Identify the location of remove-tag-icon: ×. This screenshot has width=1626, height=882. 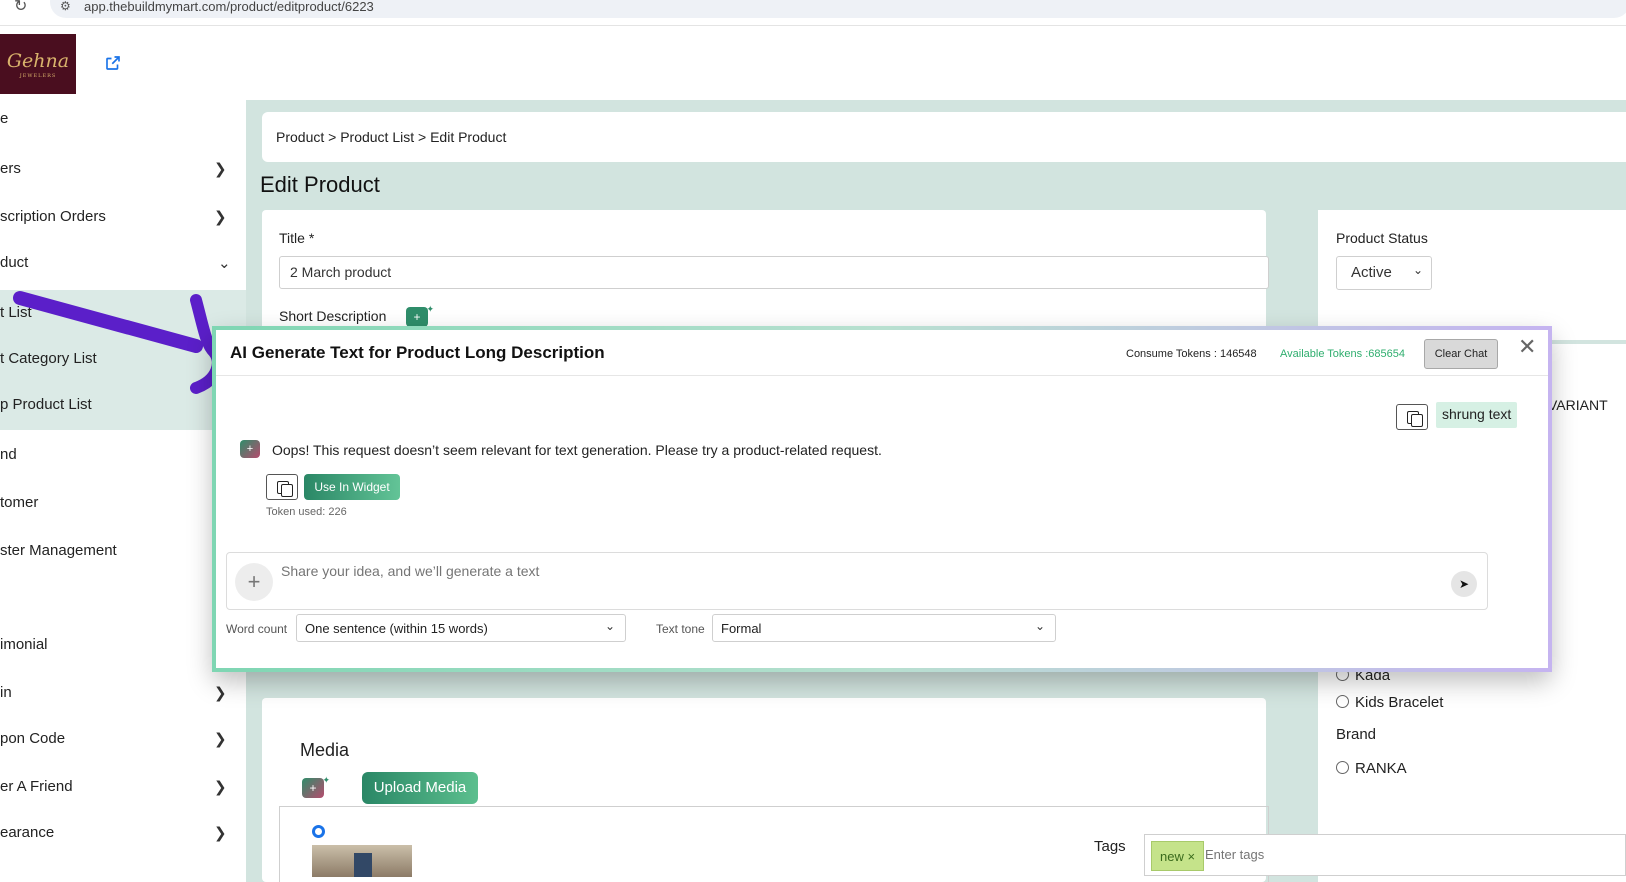
(1191, 856).